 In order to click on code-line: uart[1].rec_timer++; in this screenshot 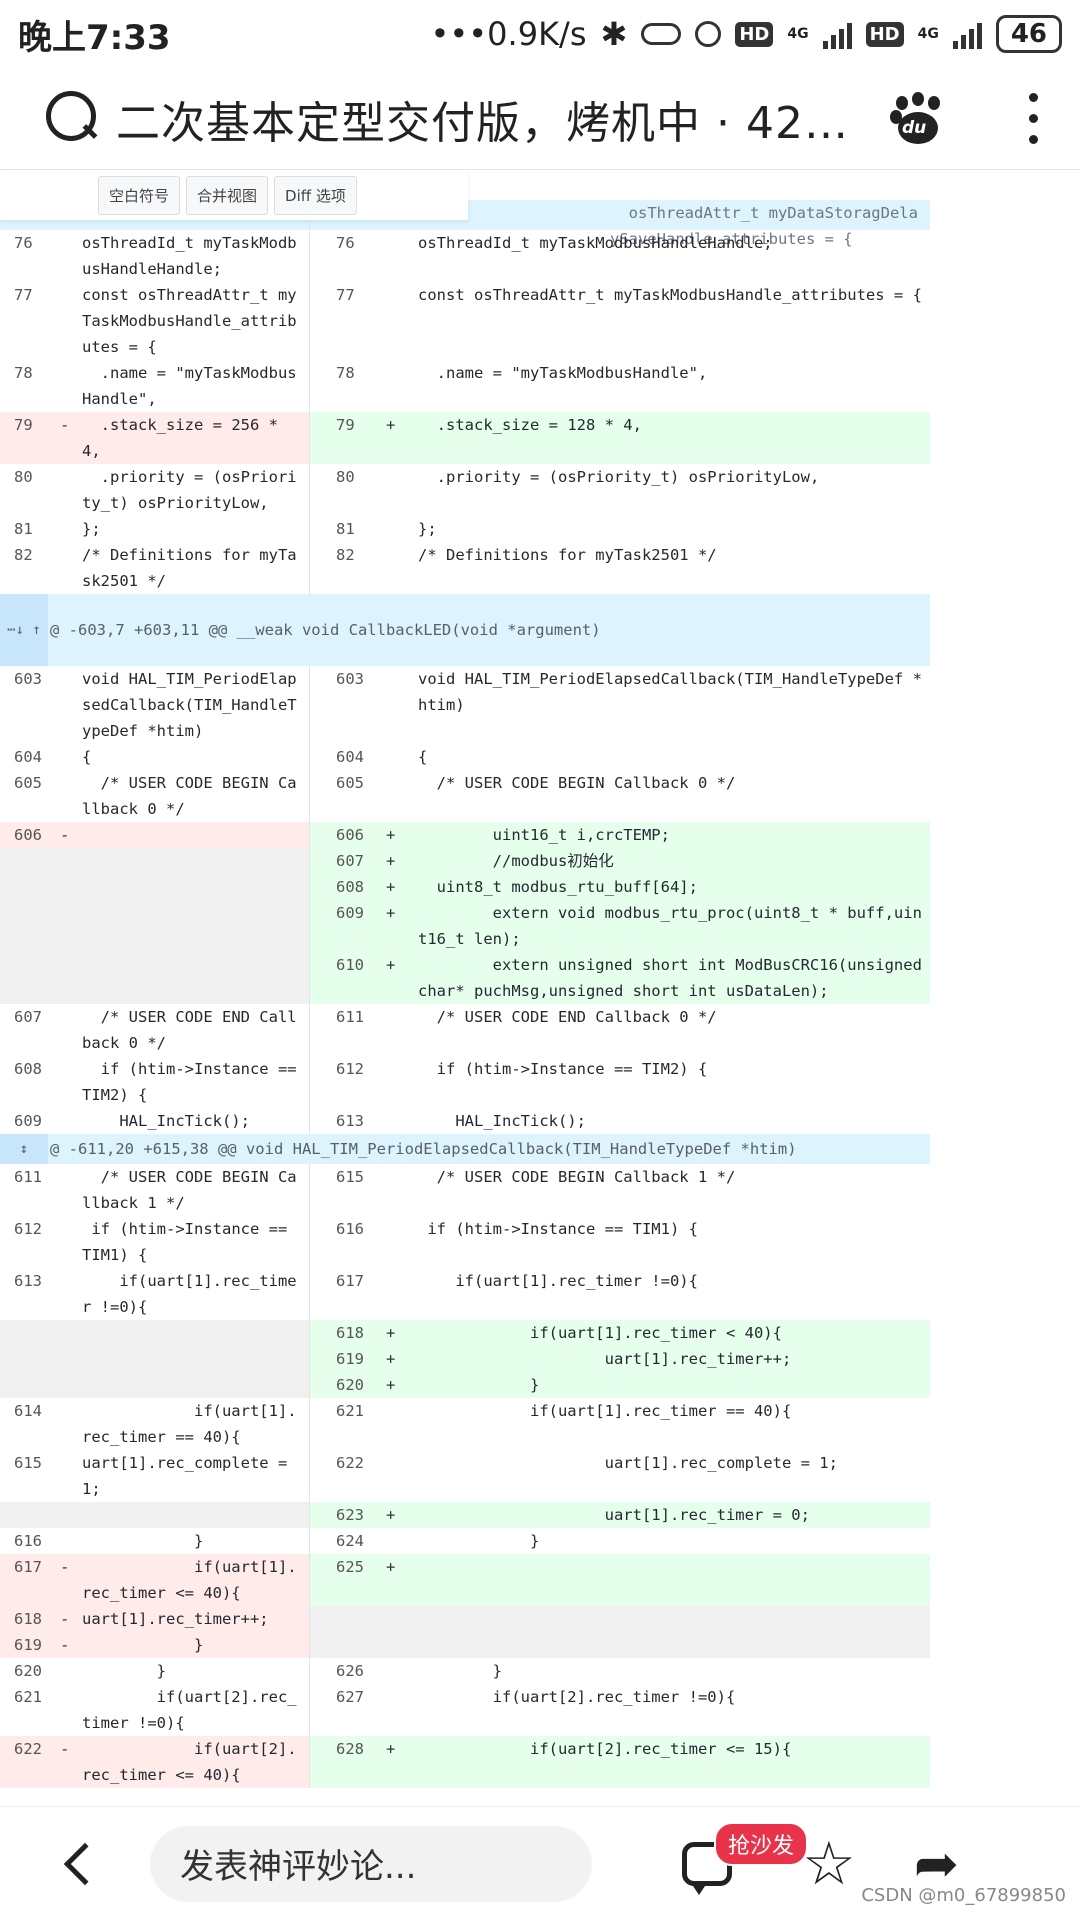, I will do `click(605, 1359)`.